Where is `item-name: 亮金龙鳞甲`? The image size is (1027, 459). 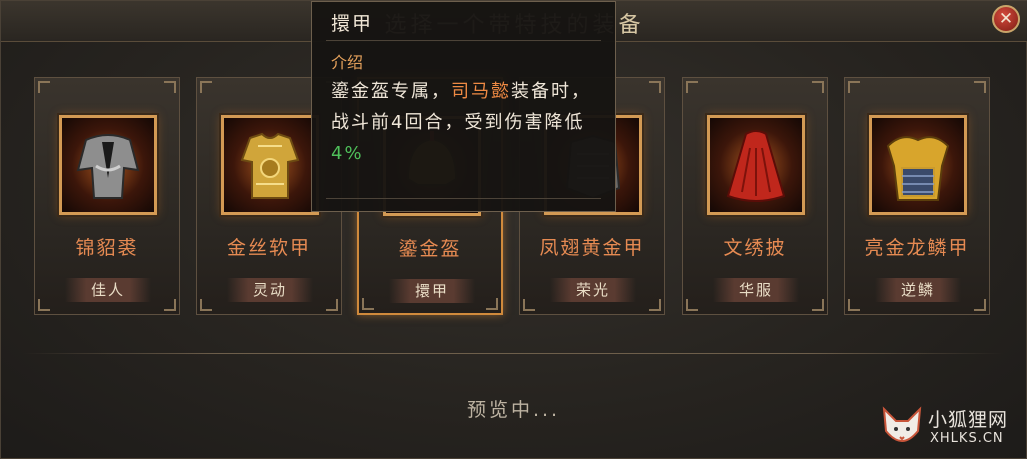 item-name: 亮金龙鳞甲 is located at coordinates (917, 248).